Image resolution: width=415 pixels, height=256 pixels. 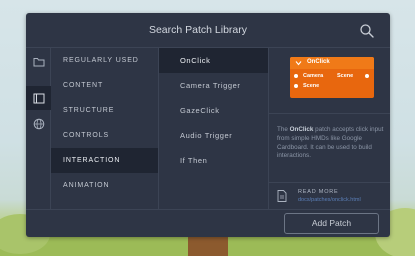 What do you see at coordinates (367, 76) in the screenshot?
I see `output-port` at bounding box center [367, 76].